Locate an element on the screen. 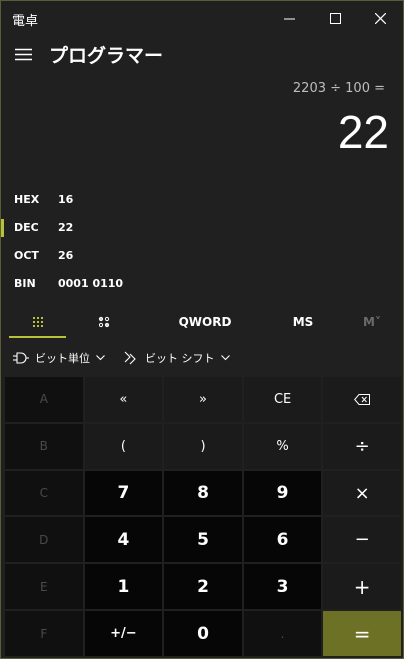 This screenshot has width=404, height=659. radix-row-hex: HEX 16 is located at coordinates (151, 200).